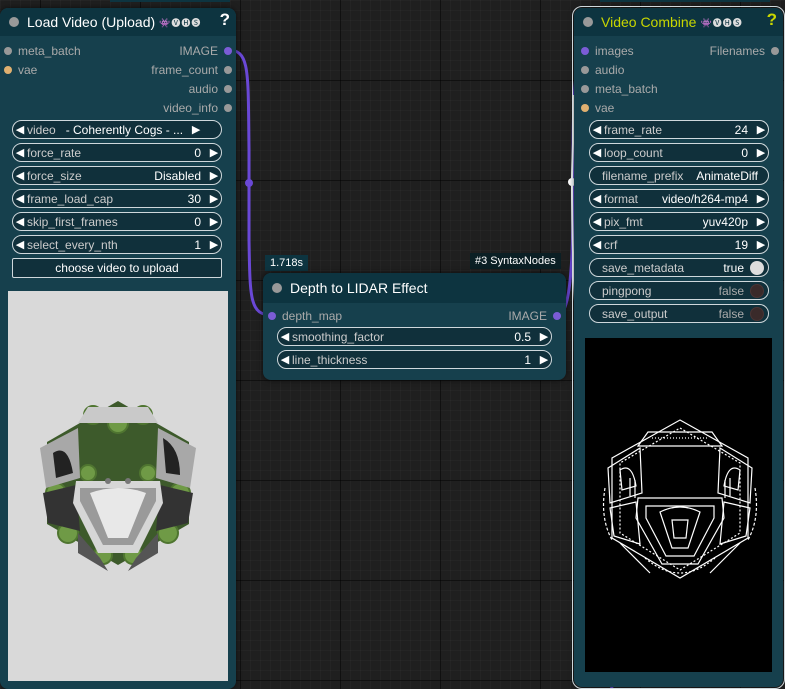 The width and height of the screenshot is (785, 689). I want to click on toggle-save-metadata: save_metadata true, so click(679, 267).